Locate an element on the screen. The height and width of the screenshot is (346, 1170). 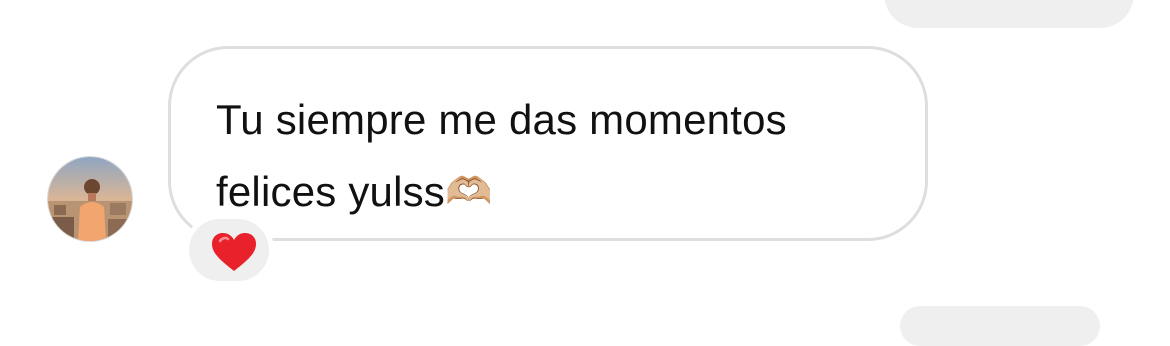
reaction-badge is located at coordinates (229, 250).